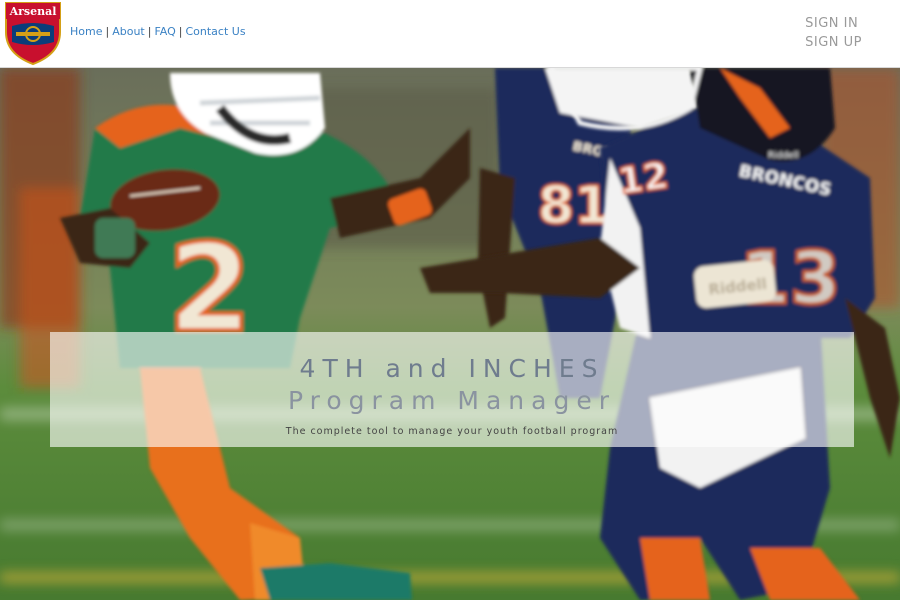 The image size is (900, 600). What do you see at coordinates (452, 368) in the screenshot?
I see `banner-title: 4TH and INCHES` at bounding box center [452, 368].